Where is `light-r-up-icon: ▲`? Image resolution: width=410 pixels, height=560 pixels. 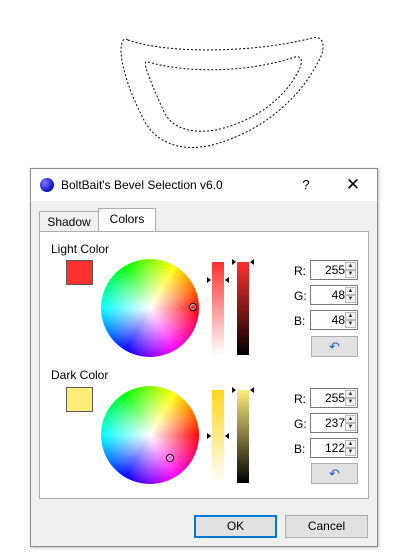
light-r-up-icon: ▲ is located at coordinates (350, 266).